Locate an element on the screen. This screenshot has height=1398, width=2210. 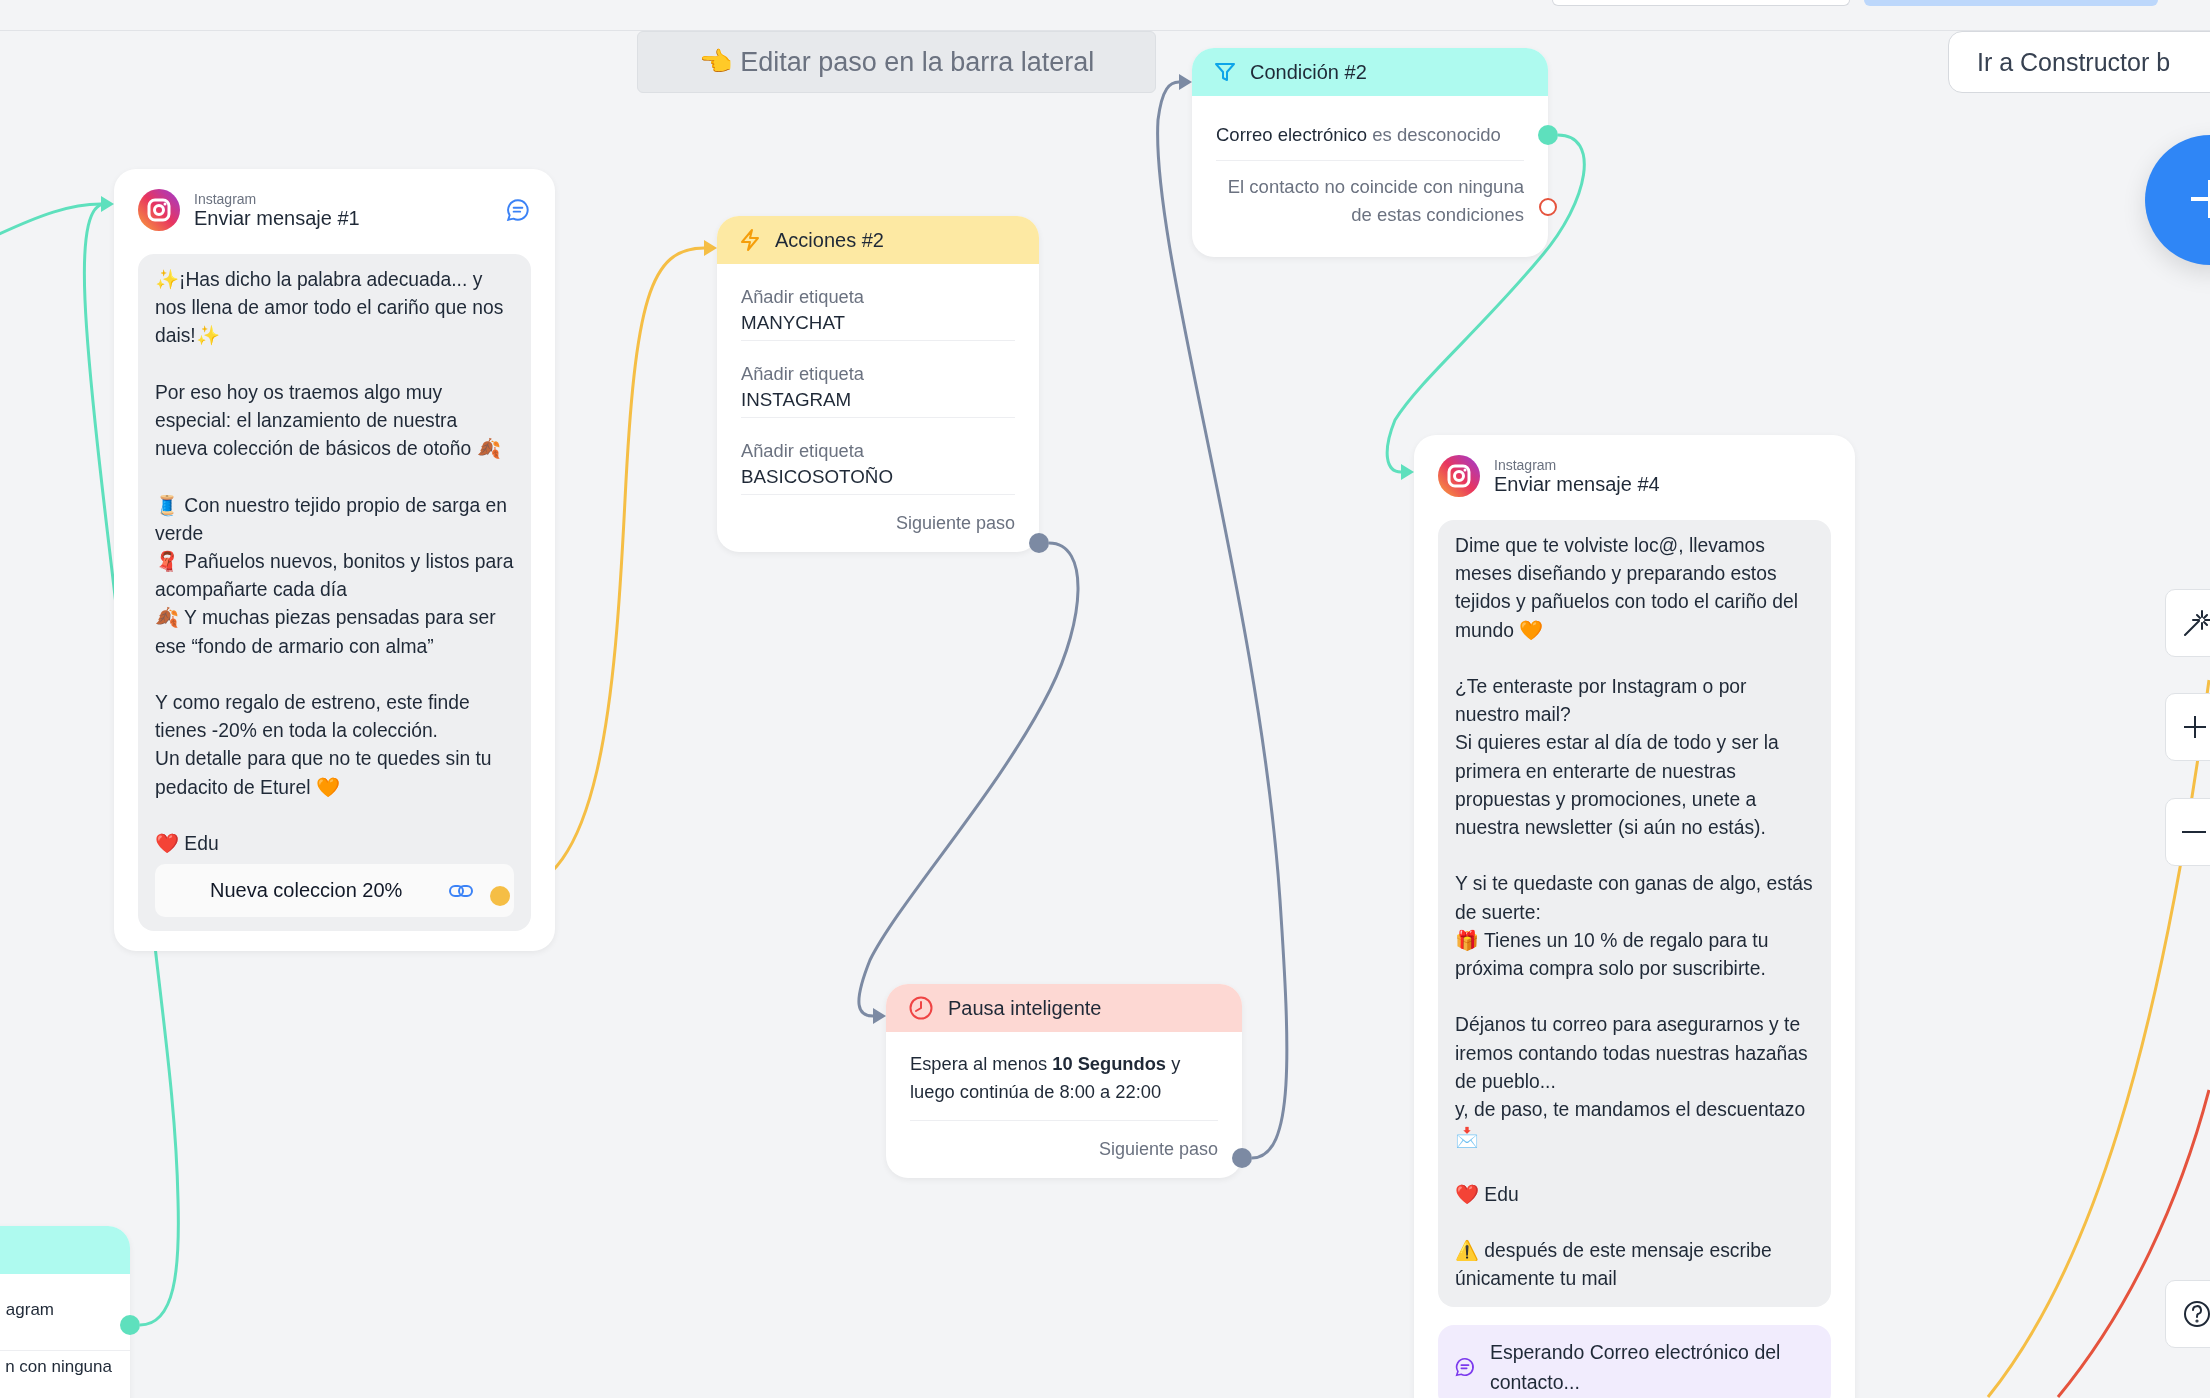
tag-value: BASICOSOTOÑO is located at coordinates (818, 477).